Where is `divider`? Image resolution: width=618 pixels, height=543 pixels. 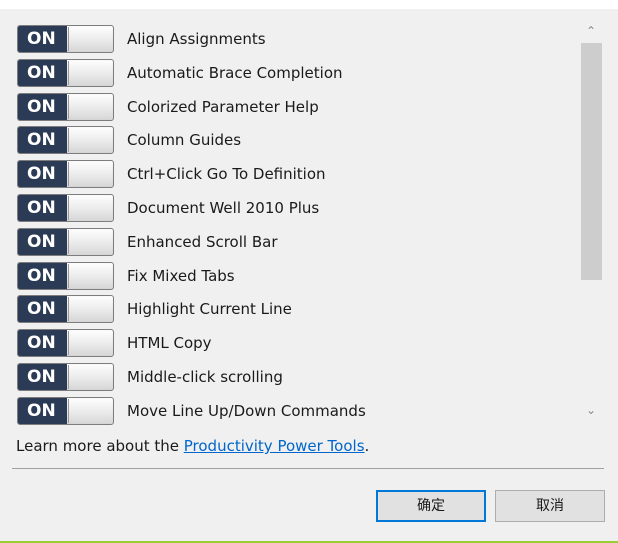
divider is located at coordinates (308, 468).